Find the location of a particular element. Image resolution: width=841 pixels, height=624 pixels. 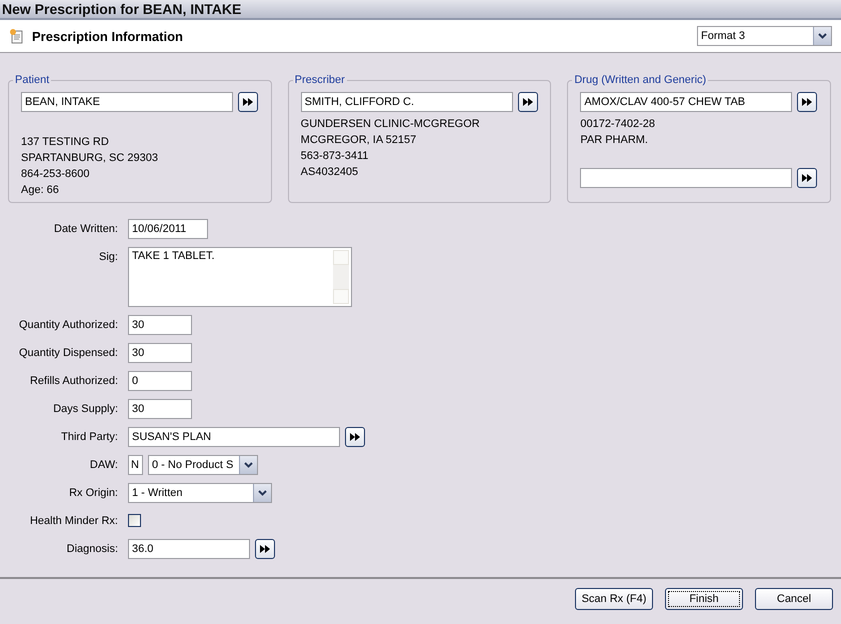

format-dropdown: Format 3 is located at coordinates (764, 36).